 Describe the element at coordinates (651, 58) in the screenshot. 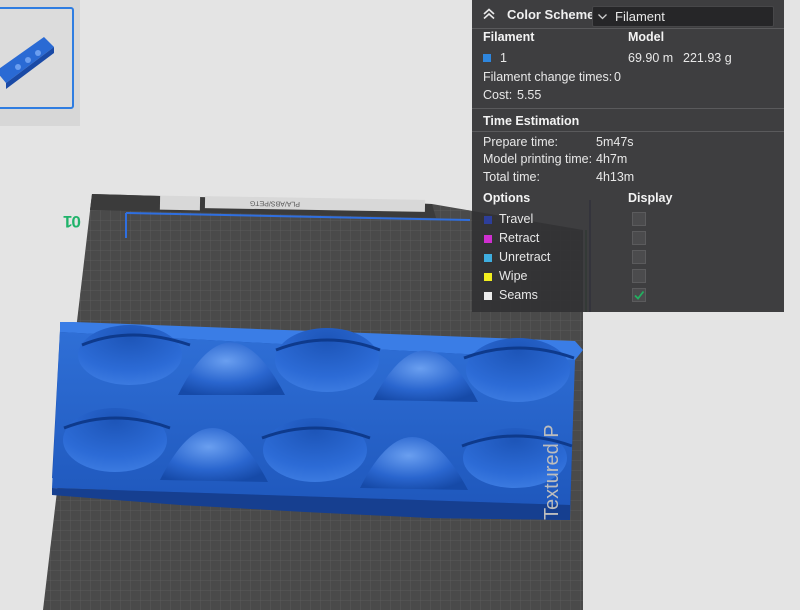

I see `filament-length: 69.90 m` at that location.